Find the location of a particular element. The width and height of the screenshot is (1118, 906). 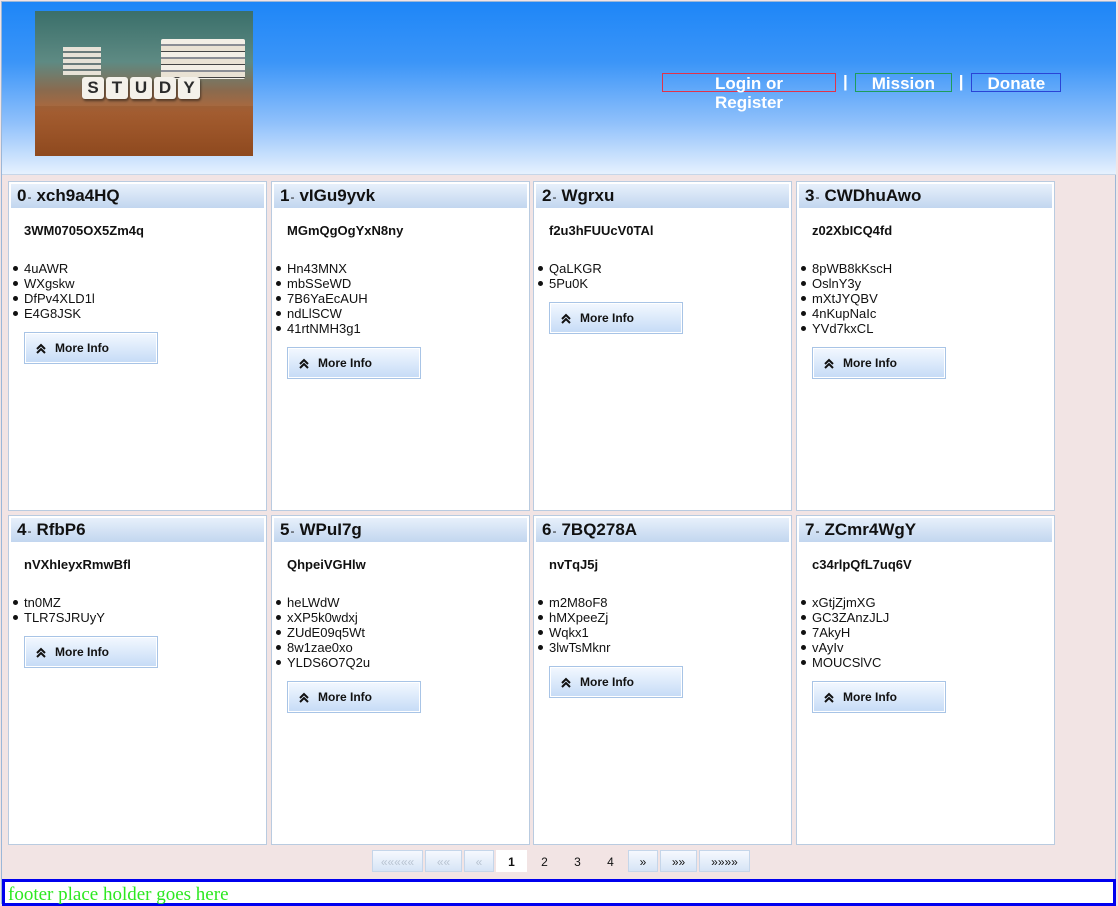

card-title: RfbP6 is located at coordinates (61, 529).